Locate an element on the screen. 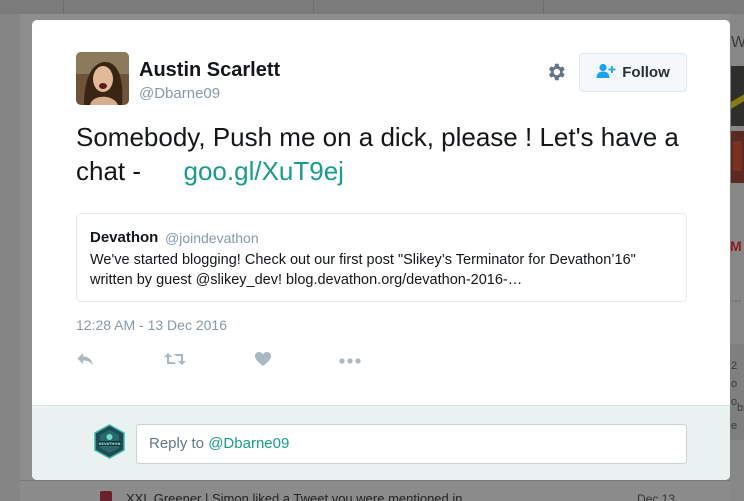  reply-mention: @Dbarne09 is located at coordinates (249, 443).